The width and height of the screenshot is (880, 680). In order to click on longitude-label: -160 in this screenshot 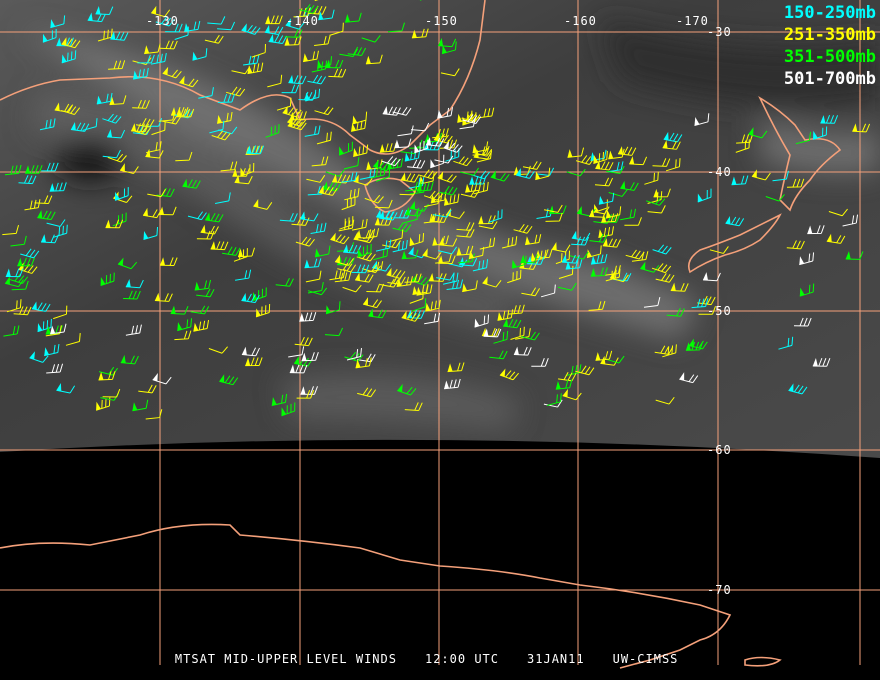, I will do `click(580, 21)`.